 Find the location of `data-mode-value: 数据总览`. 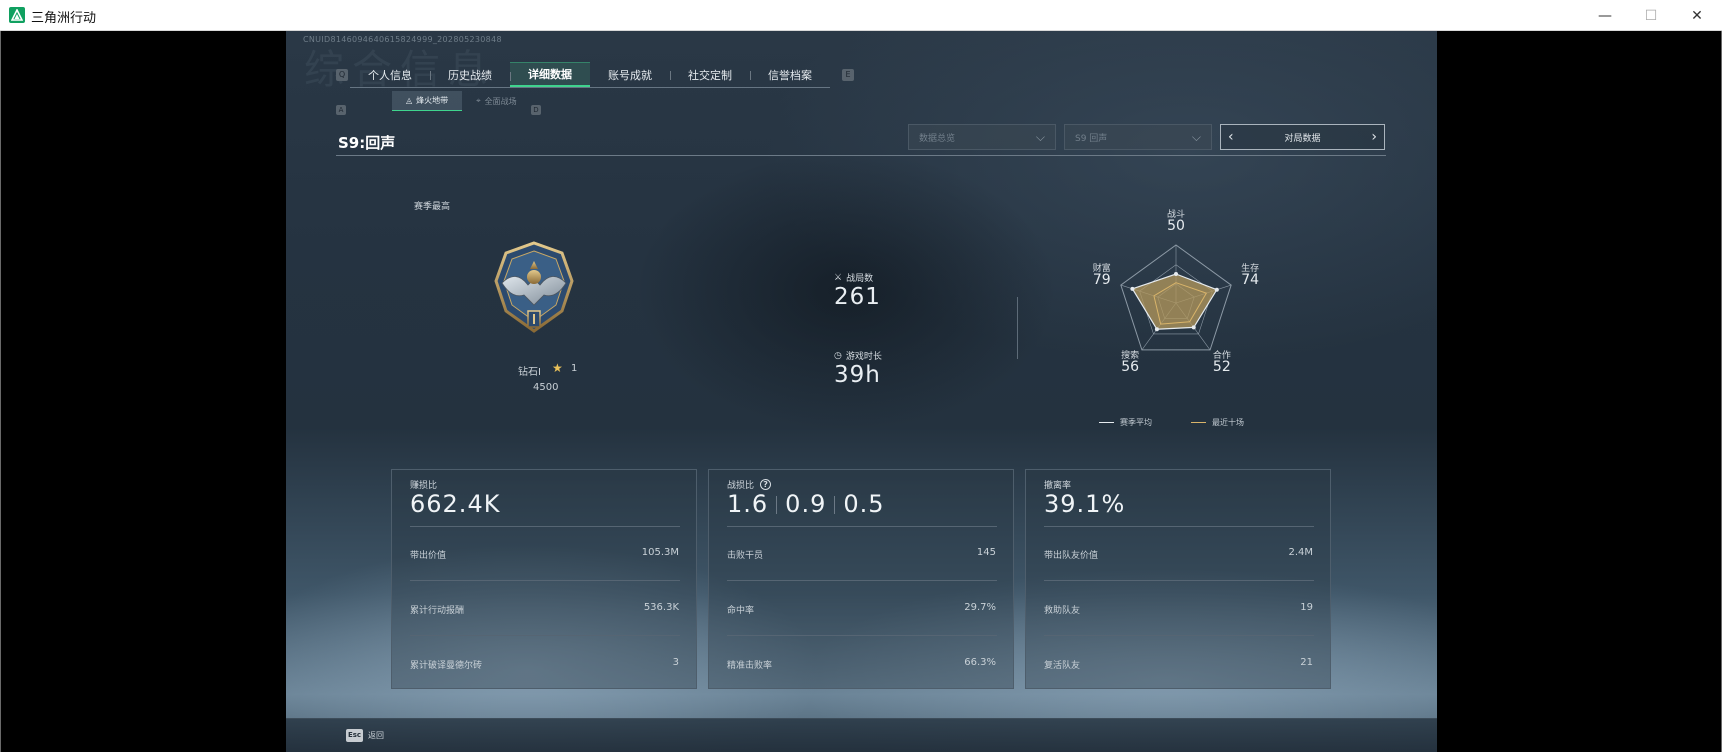

data-mode-value: 数据总览 is located at coordinates (937, 138).